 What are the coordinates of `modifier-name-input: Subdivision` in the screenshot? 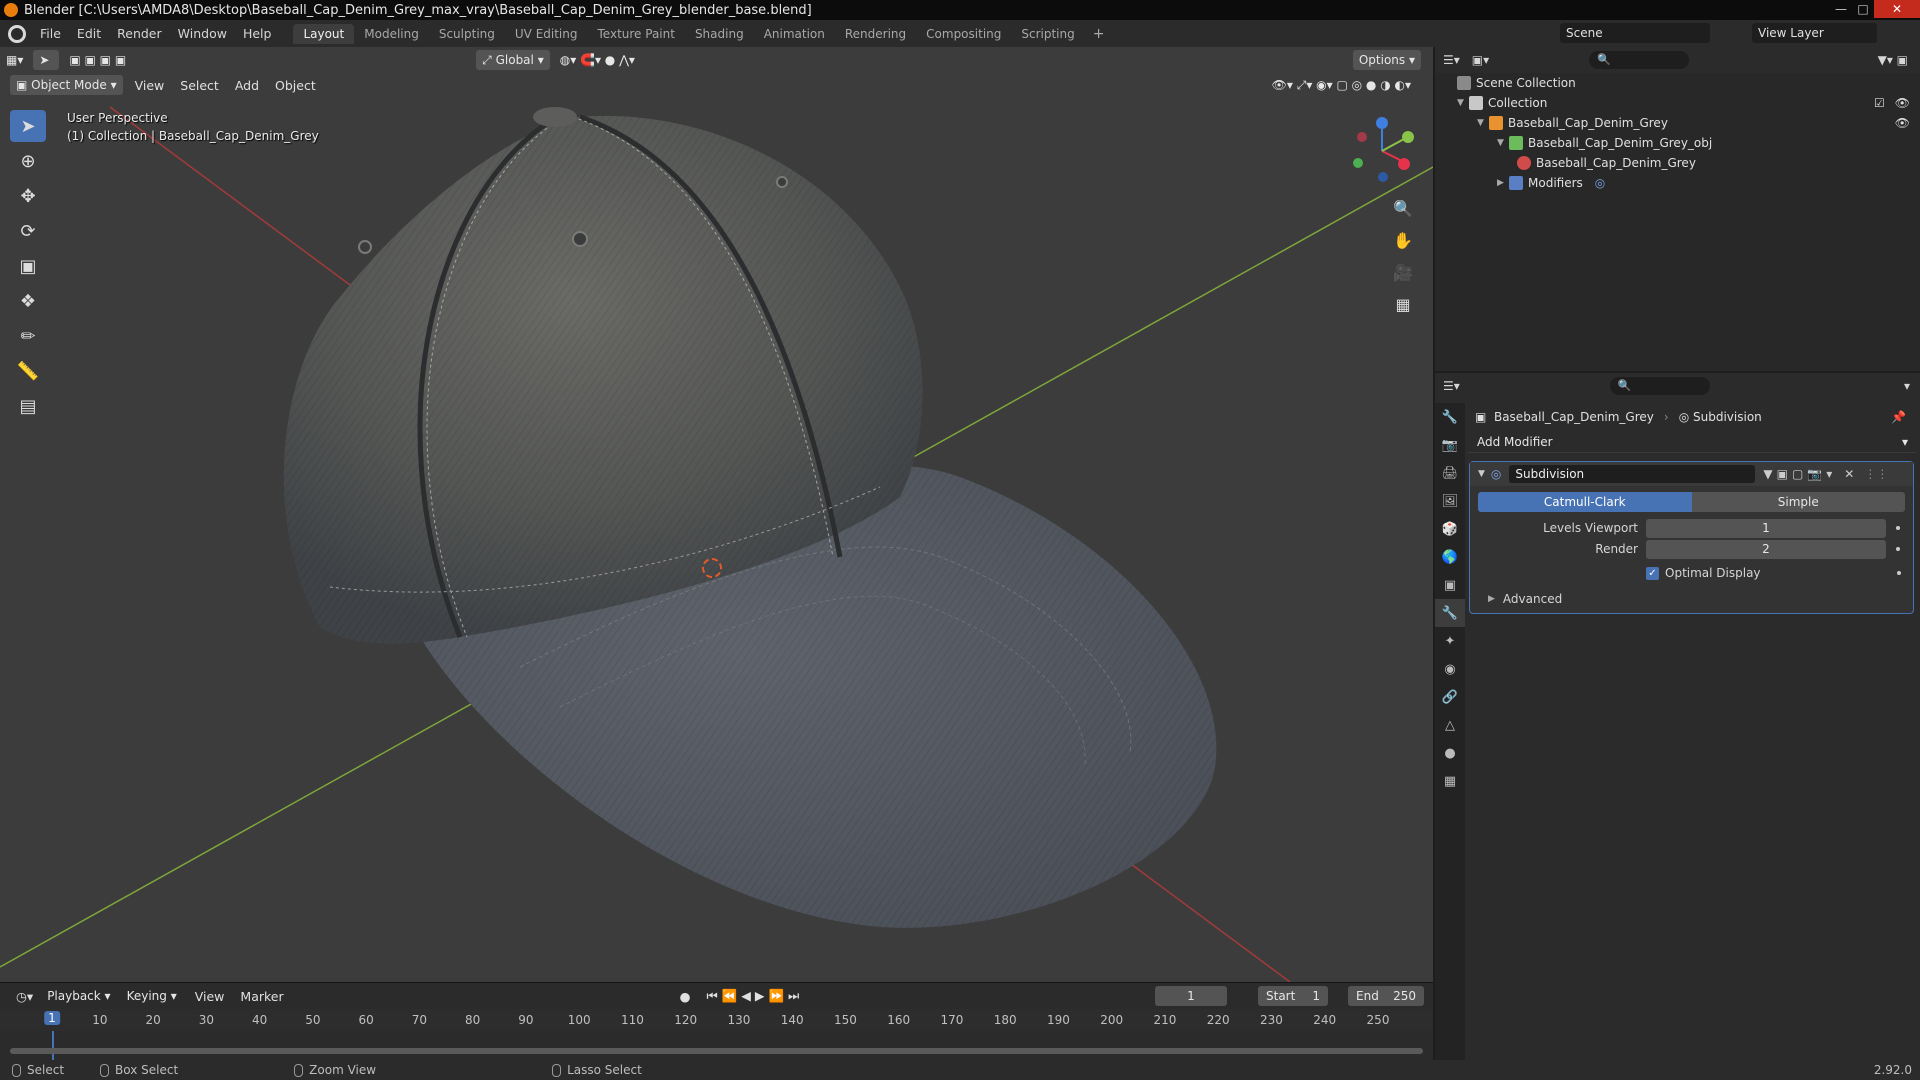 It's located at (1632, 474).